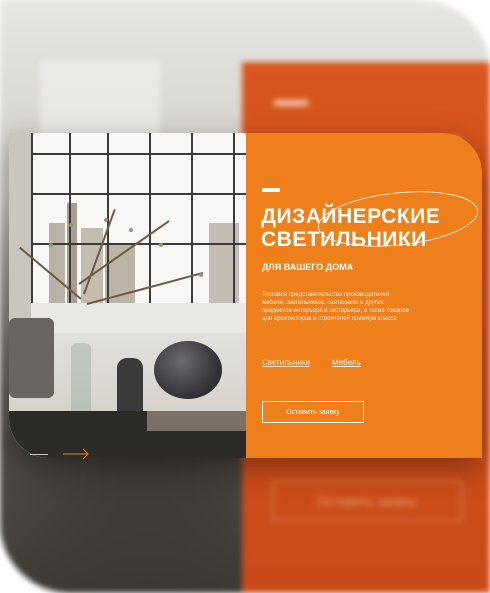 The image size is (490, 593). I want to click on city-building, so click(57, 263).